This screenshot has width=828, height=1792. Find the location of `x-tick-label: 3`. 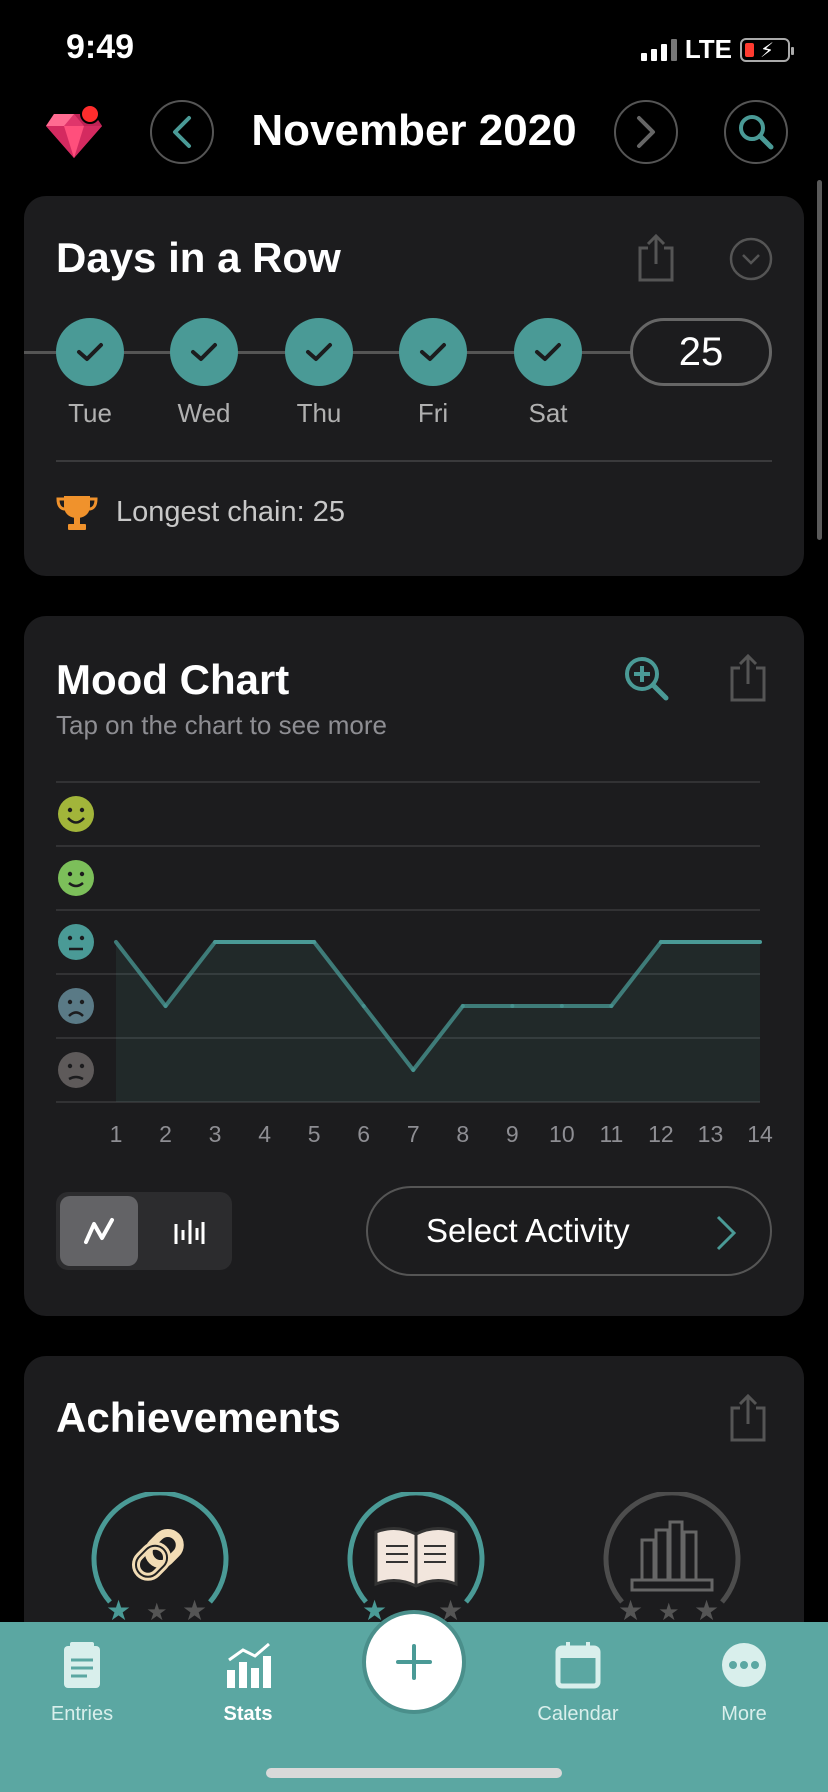

x-tick-label: 3 is located at coordinates (215, 1134).